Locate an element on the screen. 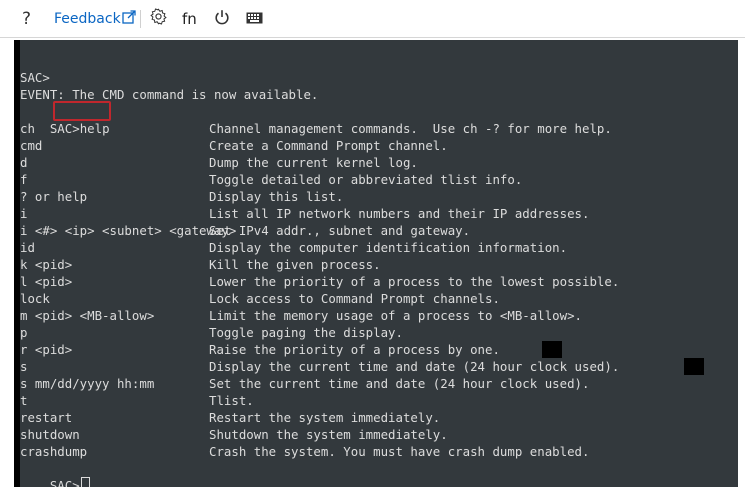  toolbar-divider is located at coordinates (140, 19).